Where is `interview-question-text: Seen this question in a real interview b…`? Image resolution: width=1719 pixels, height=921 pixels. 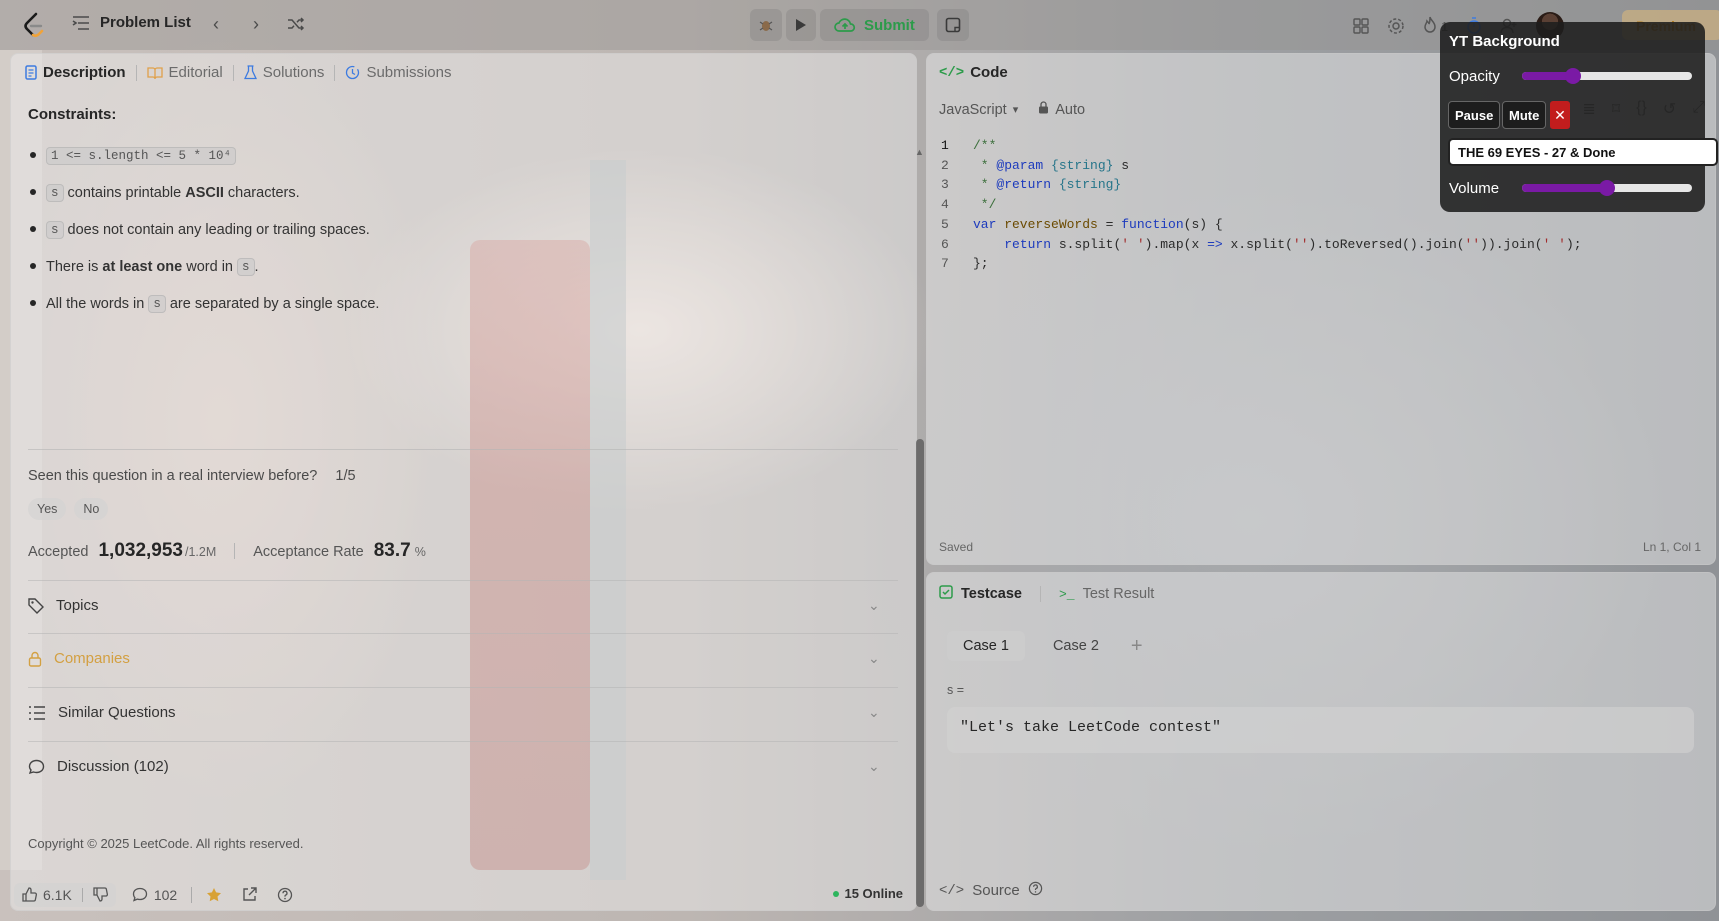
interview-question-text: Seen this question in a real interview b… is located at coordinates (173, 476).